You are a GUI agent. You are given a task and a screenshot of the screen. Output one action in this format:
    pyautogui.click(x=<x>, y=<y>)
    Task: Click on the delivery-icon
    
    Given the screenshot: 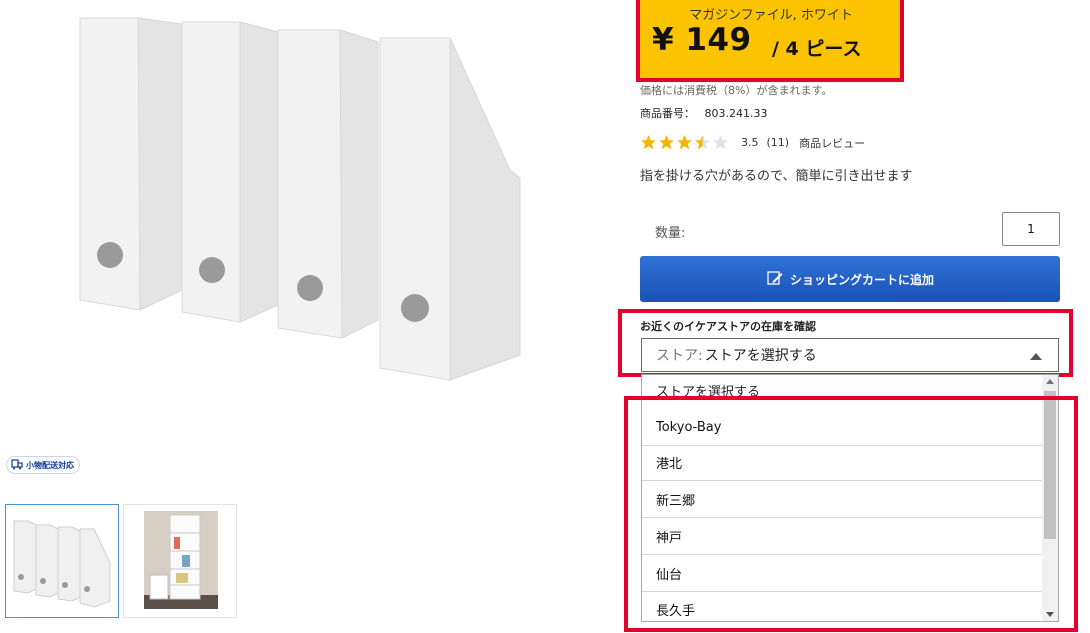 What is the action you would take?
    pyautogui.click(x=17, y=465)
    